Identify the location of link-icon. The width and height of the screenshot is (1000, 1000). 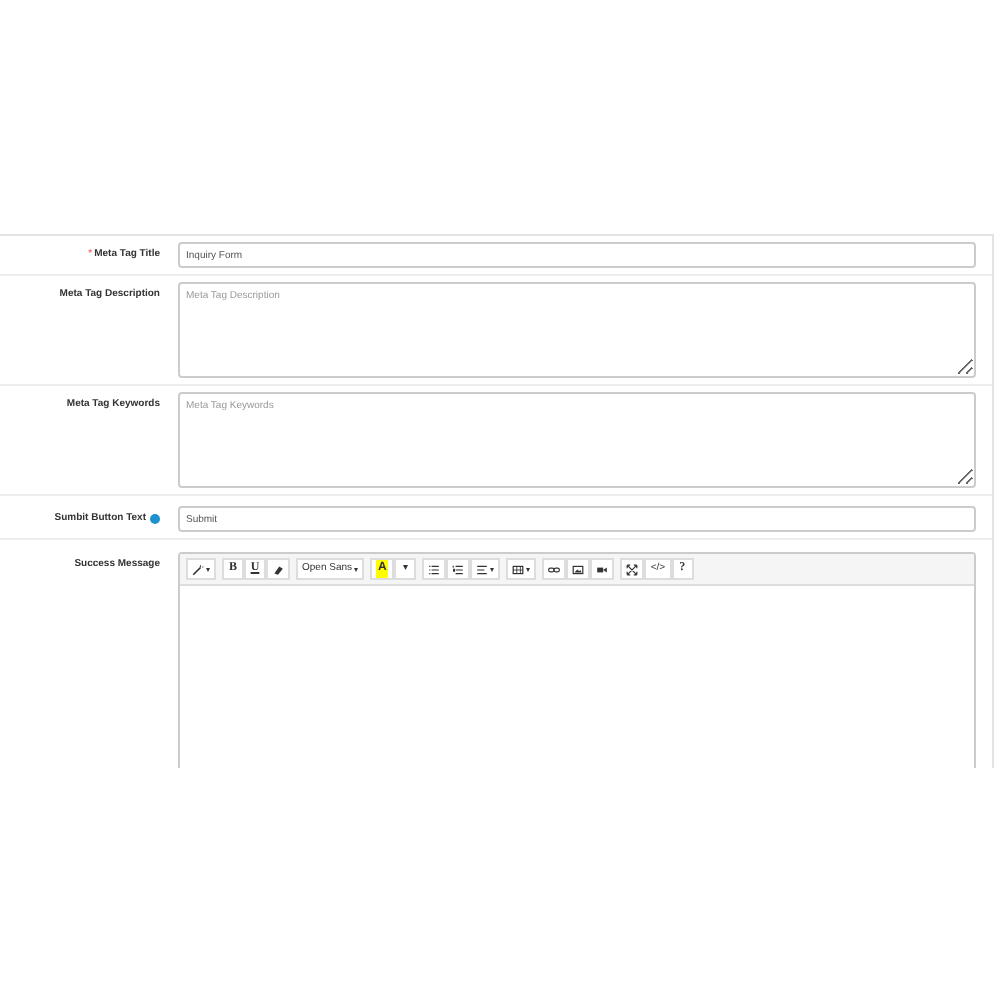
(554, 569).